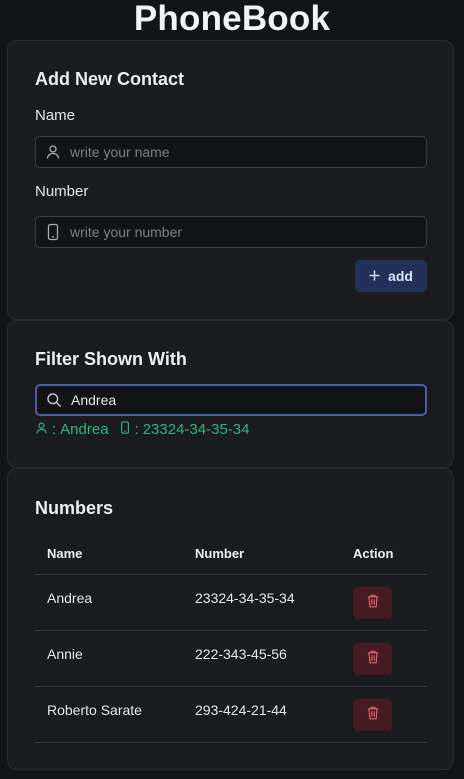  Describe the element at coordinates (373, 553) in the screenshot. I see `column-header-action: Action` at that location.